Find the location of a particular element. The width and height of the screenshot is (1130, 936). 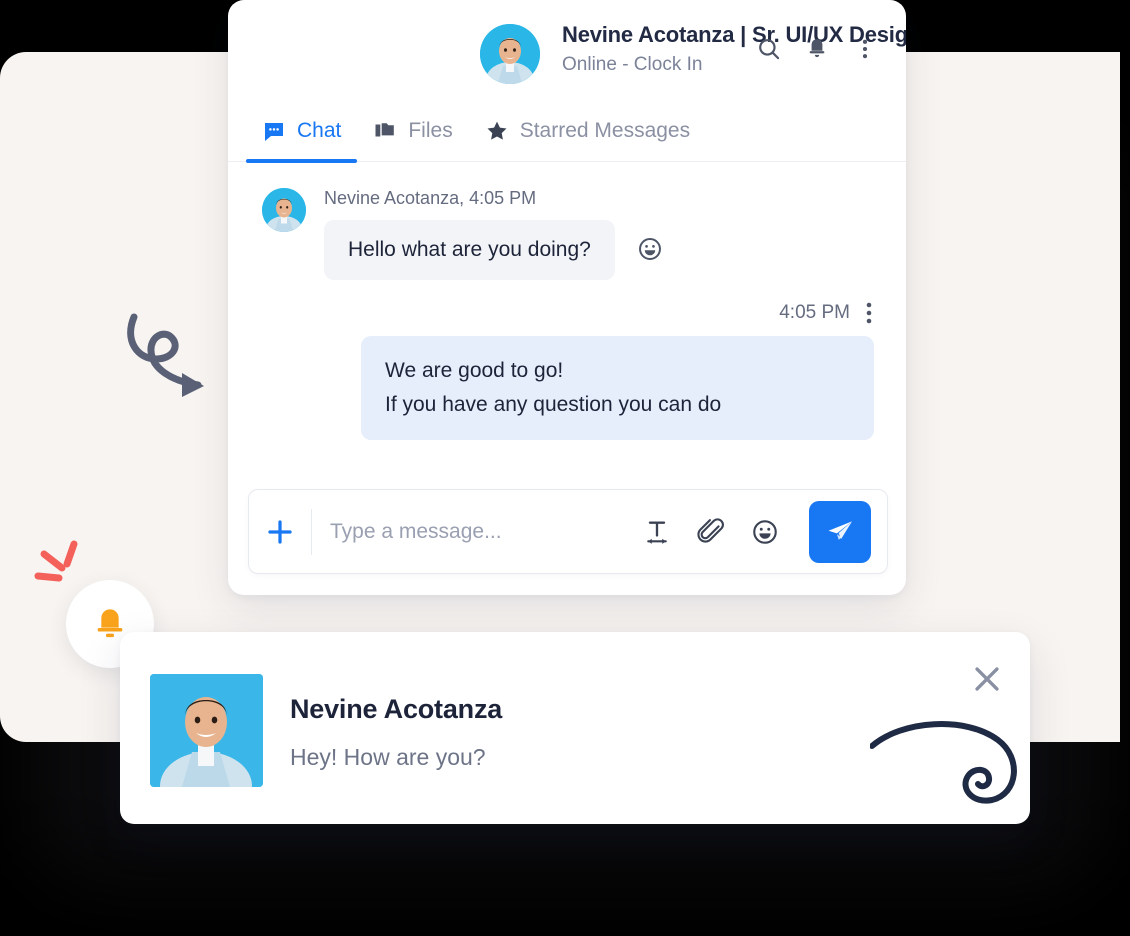

tab-files-label: Files is located at coordinates (430, 130).